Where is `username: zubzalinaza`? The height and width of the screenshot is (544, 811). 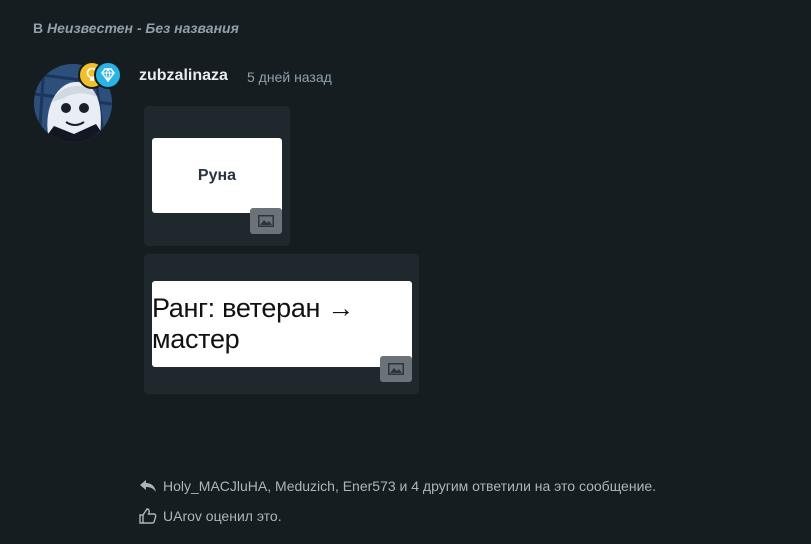
username: zubzalinaza is located at coordinates (183, 76).